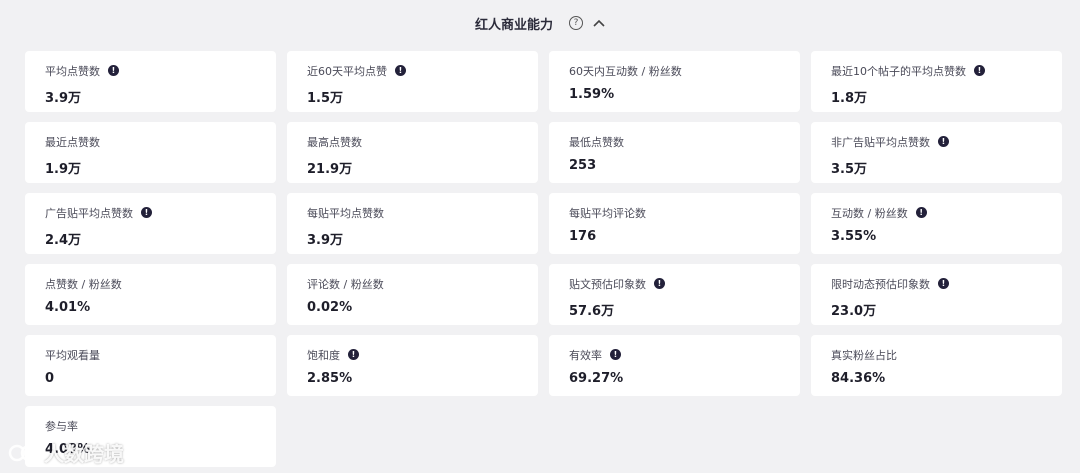  Describe the element at coordinates (330, 307) in the screenshot. I see `metric-value: 0.02%` at that location.